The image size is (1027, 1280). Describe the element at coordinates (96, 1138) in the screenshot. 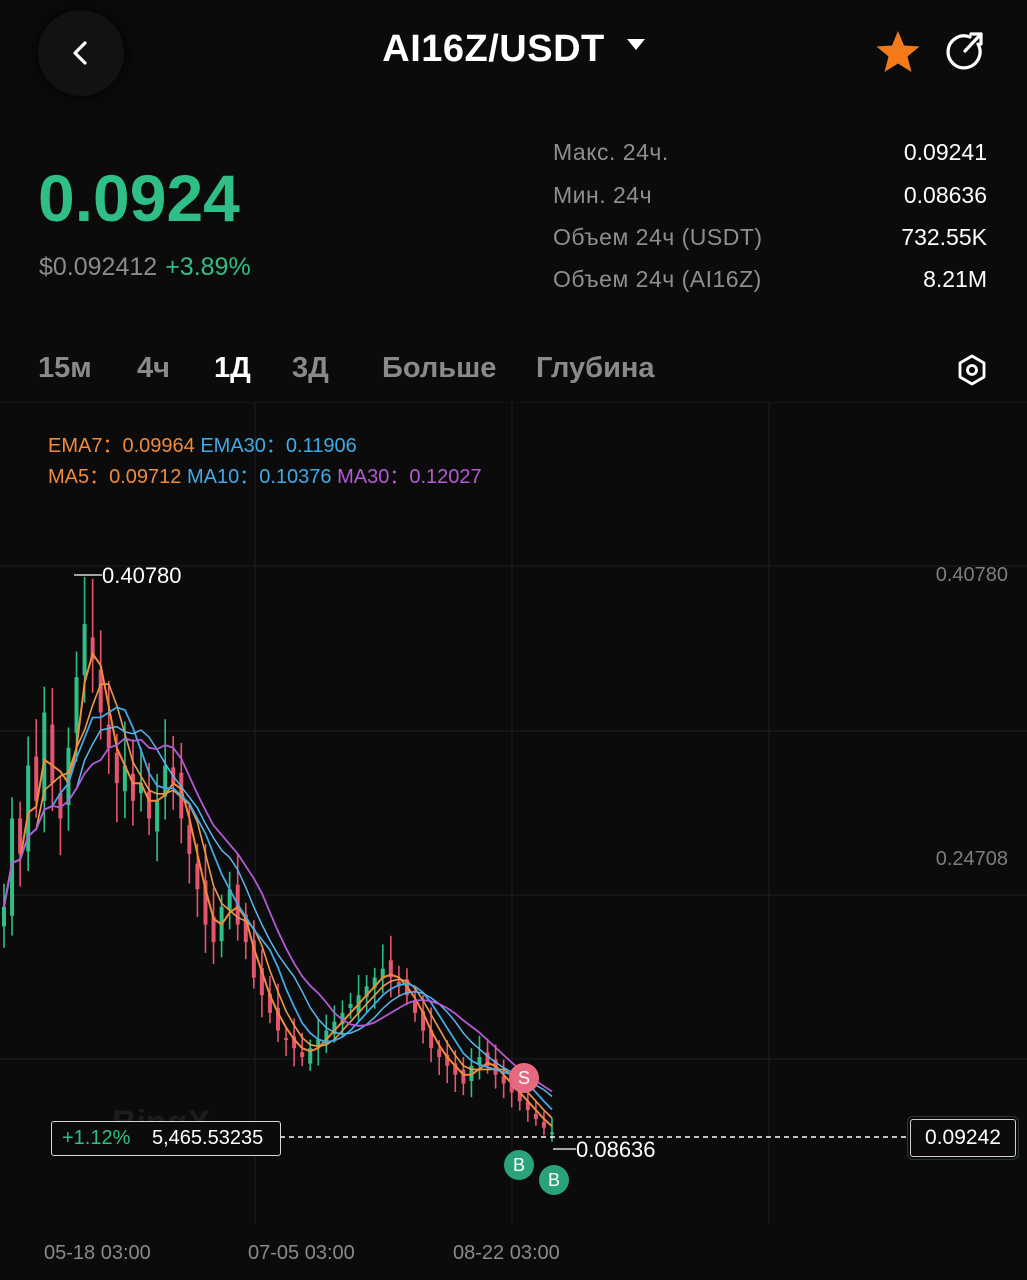

I see `crosshair-percent: +1.12%` at that location.